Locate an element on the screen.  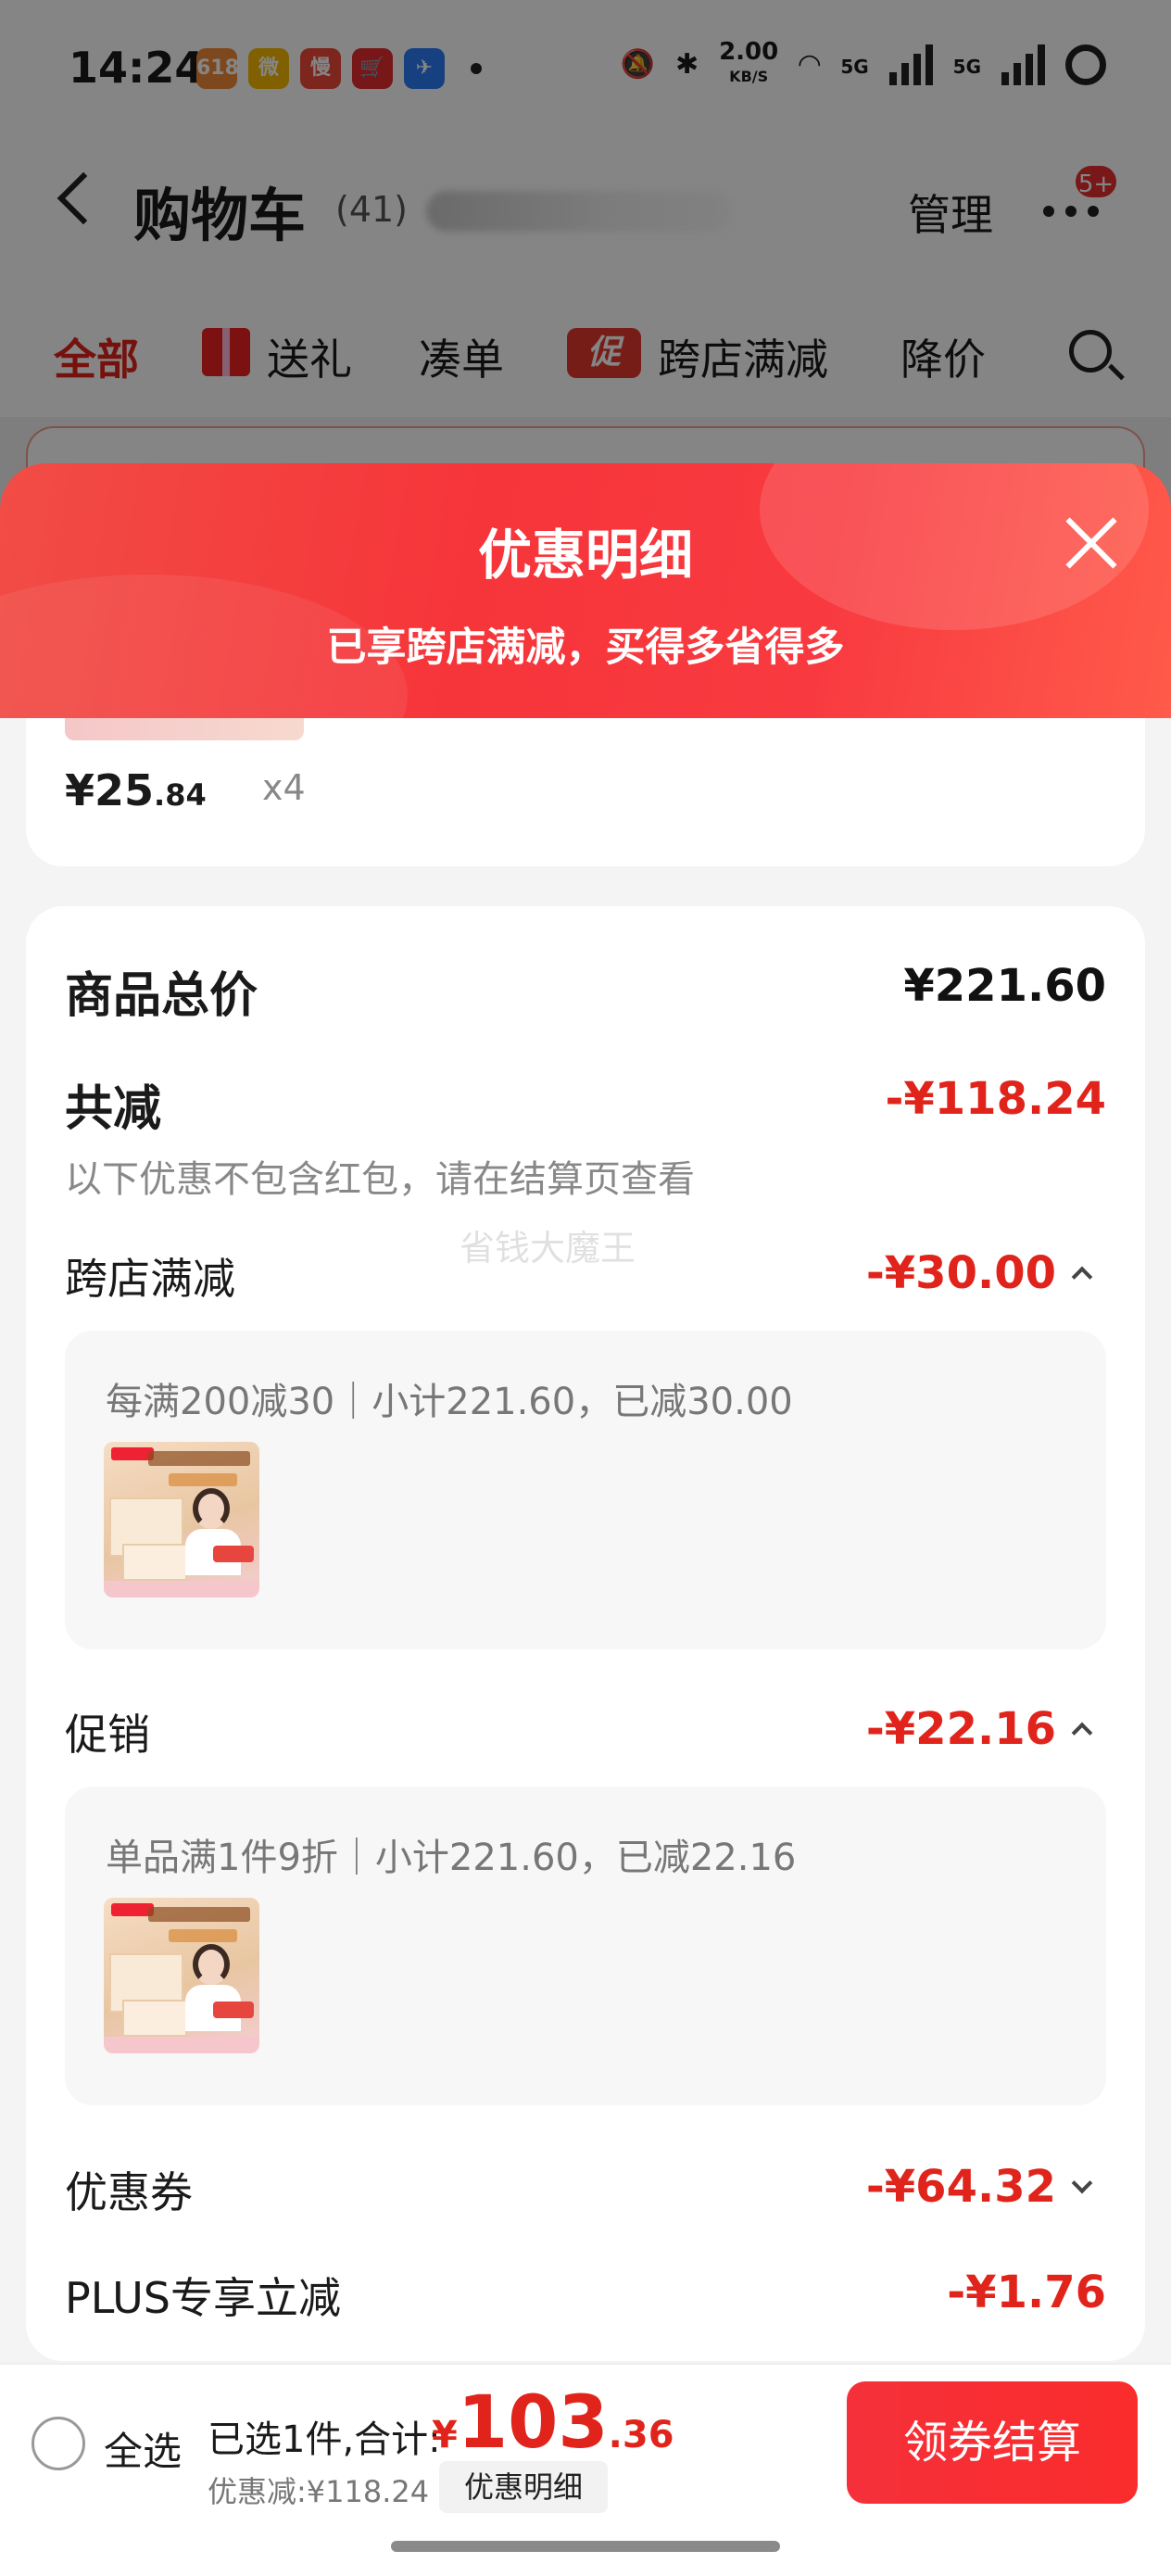
discount-detail-button: 优惠明细 is located at coordinates (523, 2487).